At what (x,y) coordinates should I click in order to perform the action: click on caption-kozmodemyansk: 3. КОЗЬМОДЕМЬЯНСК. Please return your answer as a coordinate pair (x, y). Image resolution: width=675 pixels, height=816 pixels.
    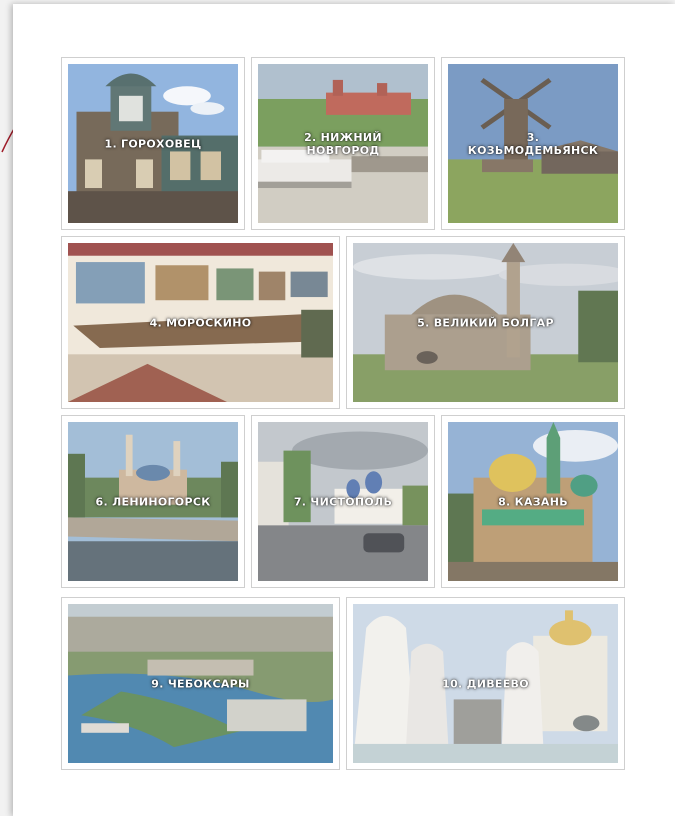
    Looking at the image, I should click on (533, 143).